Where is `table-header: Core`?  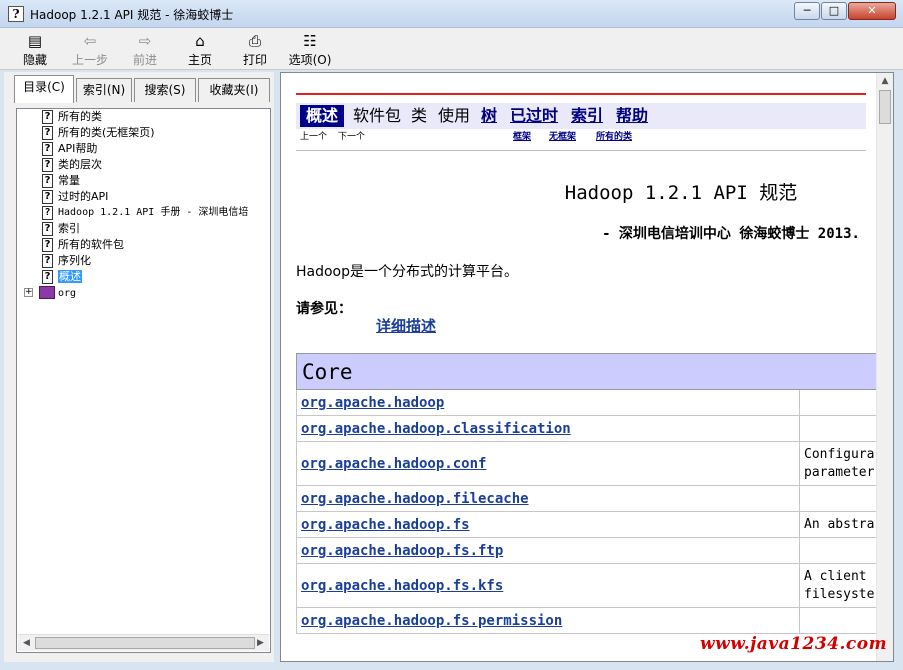
table-header: Core is located at coordinates (586, 371).